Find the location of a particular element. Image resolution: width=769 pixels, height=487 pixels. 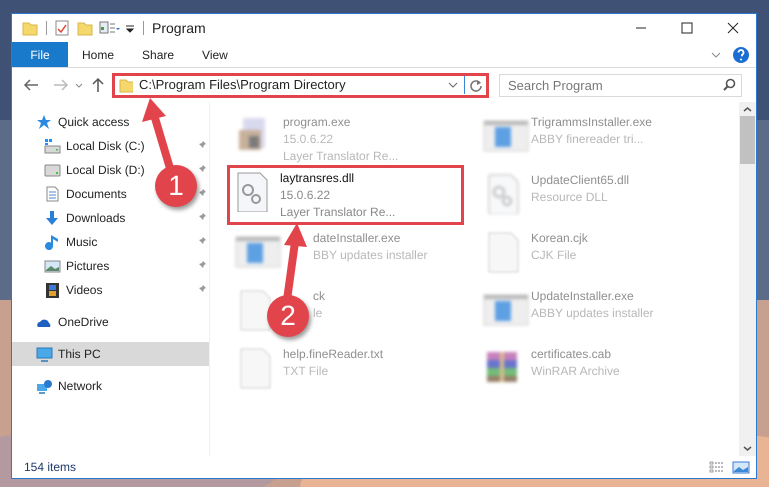

file-detail: CJK File is located at coordinates (553, 255).